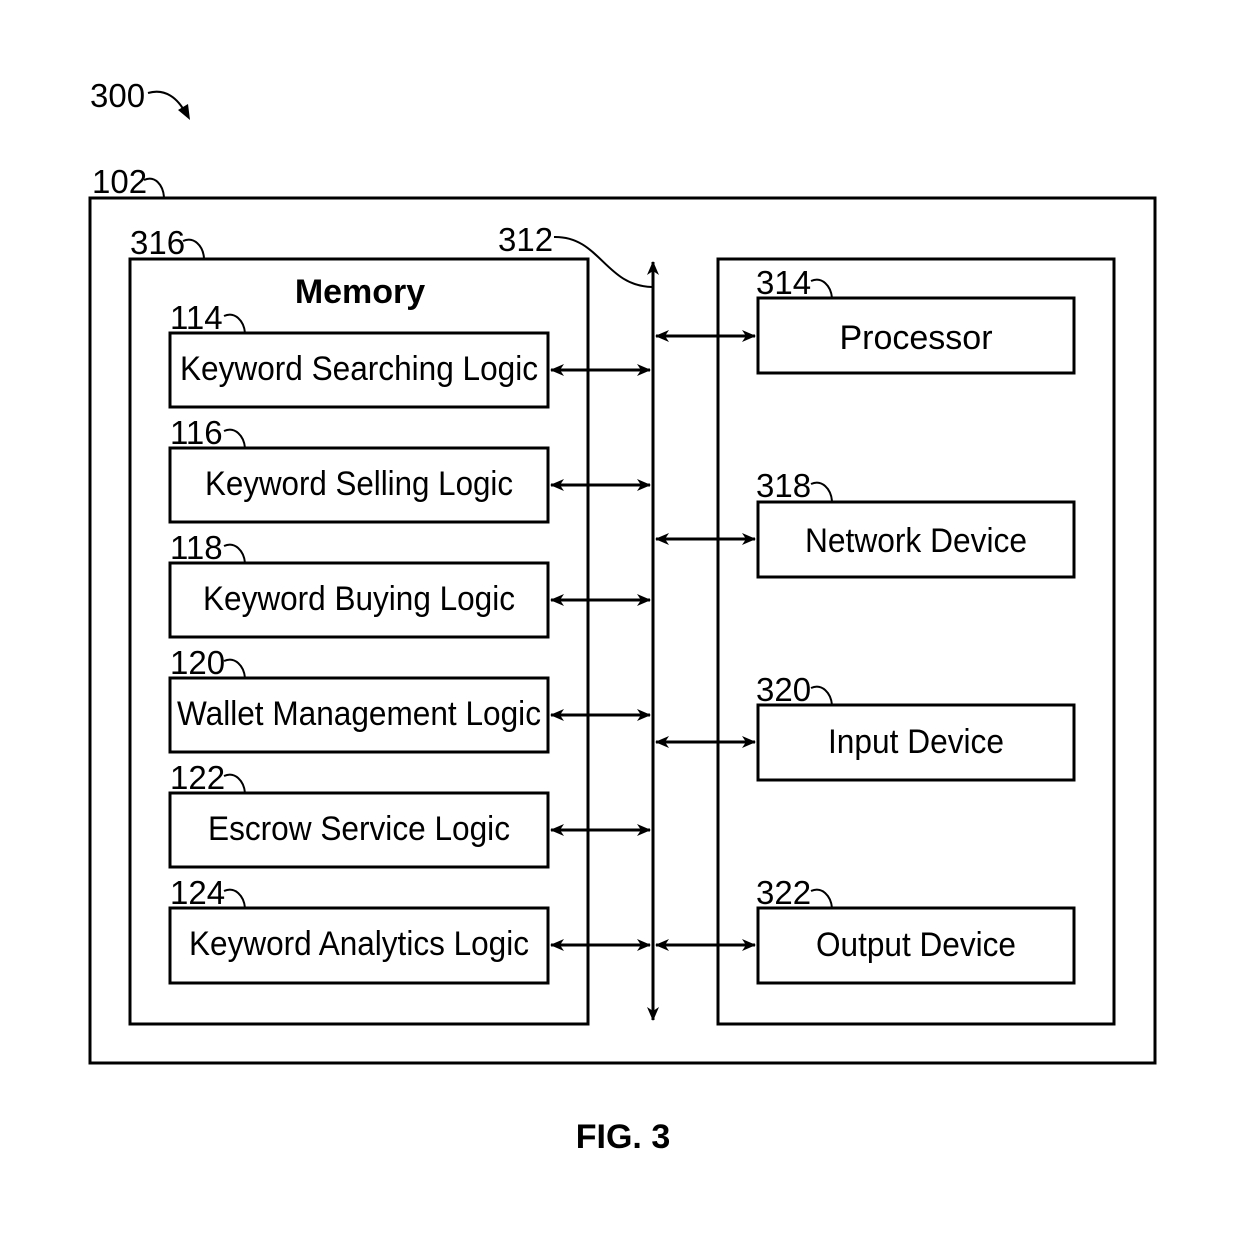 This screenshot has width=1240, height=1247. I want to click on bus-ref-label: 312, so click(525, 239).